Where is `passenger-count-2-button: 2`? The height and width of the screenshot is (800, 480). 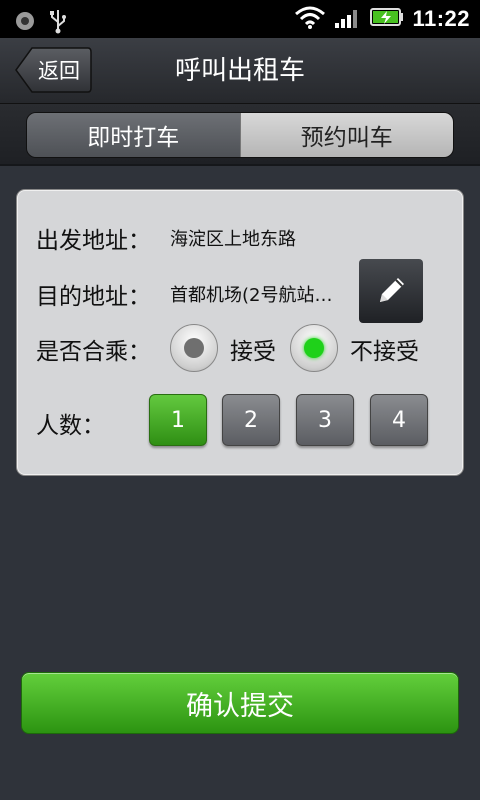
passenger-count-2-button: 2 is located at coordinates (251, 420).